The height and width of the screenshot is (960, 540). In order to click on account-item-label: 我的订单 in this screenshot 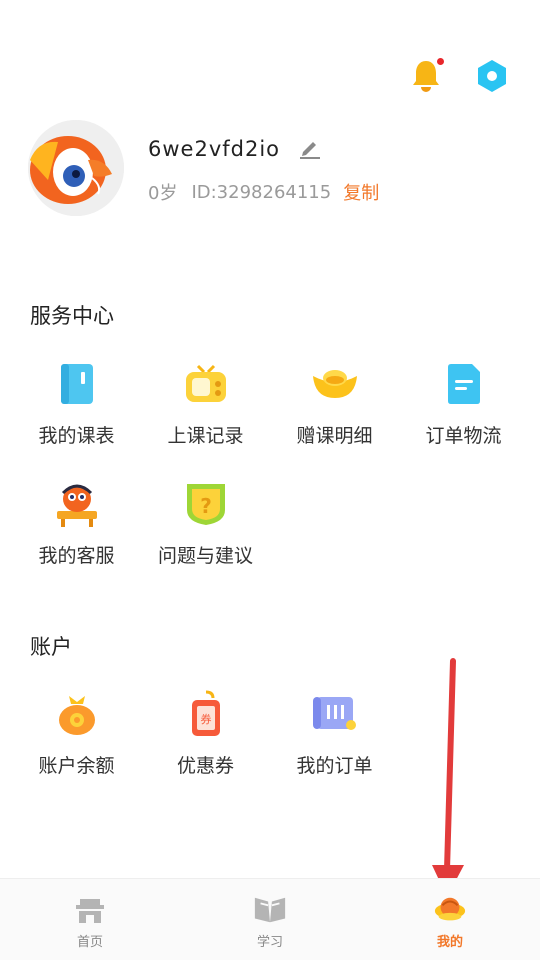, I will do `click(334, 766)`.